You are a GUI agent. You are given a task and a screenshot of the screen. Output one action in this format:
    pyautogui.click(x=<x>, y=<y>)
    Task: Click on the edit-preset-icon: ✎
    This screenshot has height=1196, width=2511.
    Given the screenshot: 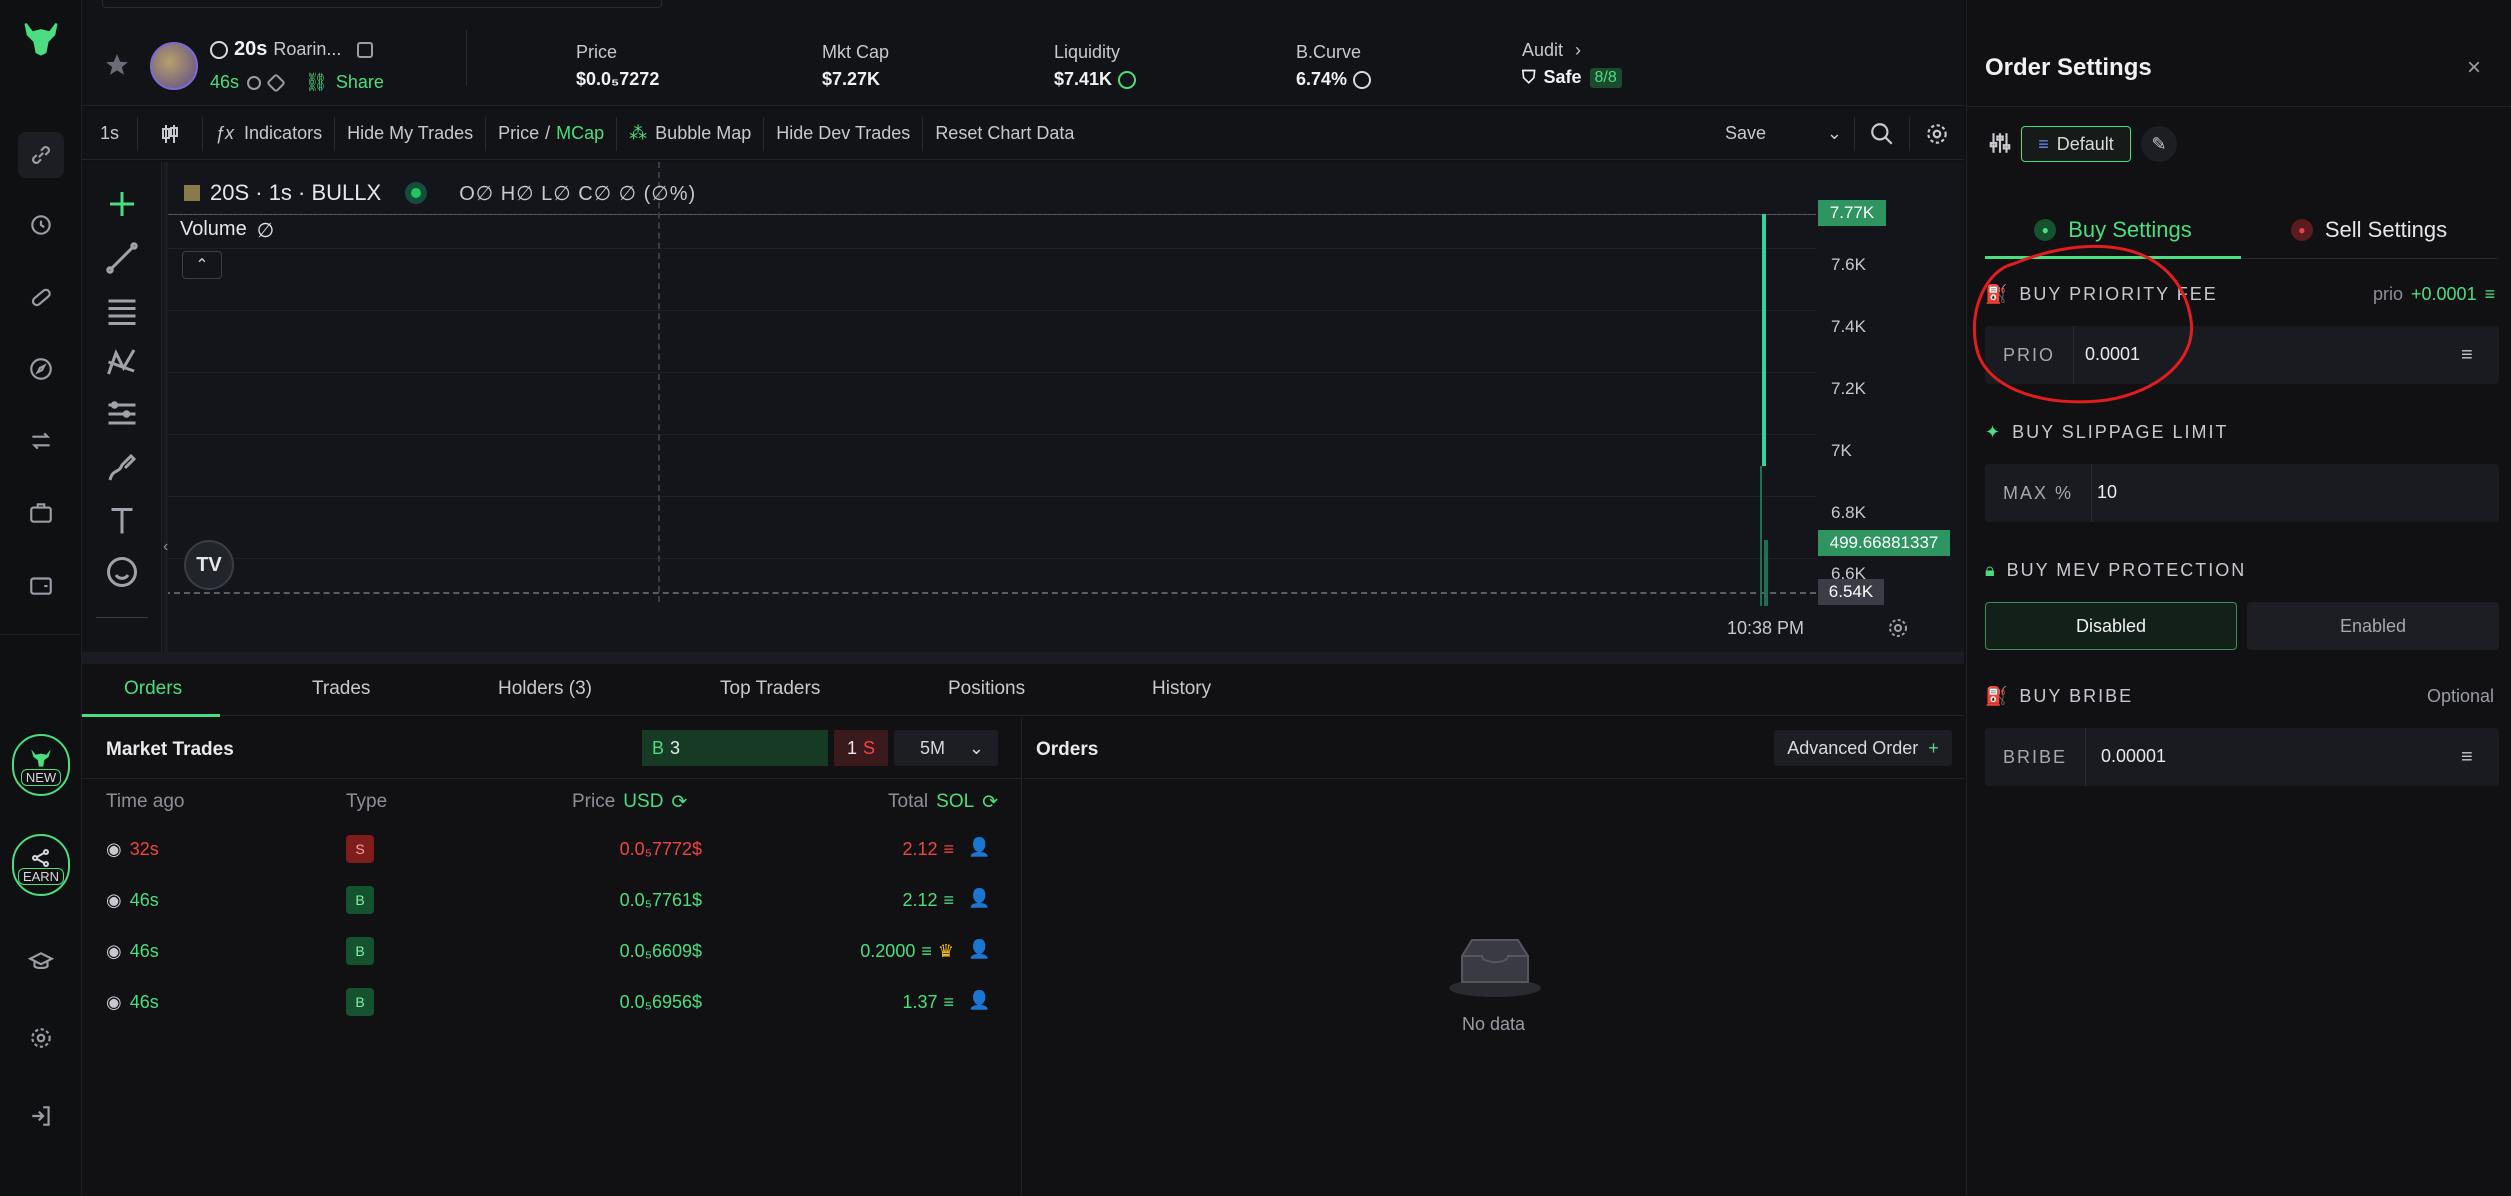 What is the action you would take?
    pyautogui.click(x=2159, y=144)
    